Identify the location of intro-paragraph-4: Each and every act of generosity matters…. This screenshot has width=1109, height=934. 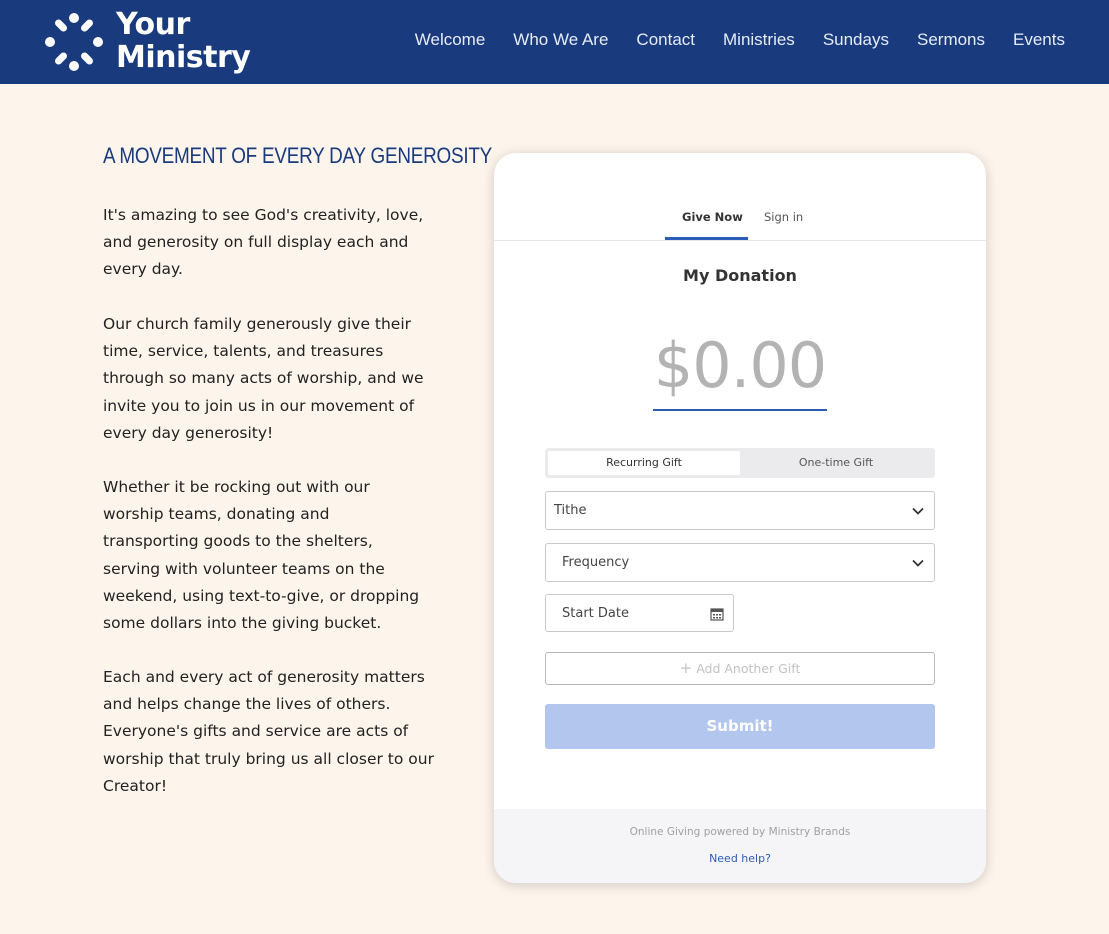
(268, 732).